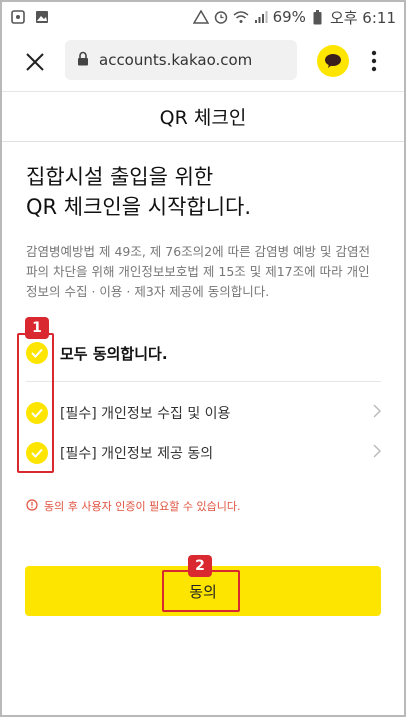 This screenshot has height=717, width=406. Describe the element at coordinates (137, 454) in the screenshot. I see `agree-item-label: [필수] 개인정보 제공 동의` at that location.